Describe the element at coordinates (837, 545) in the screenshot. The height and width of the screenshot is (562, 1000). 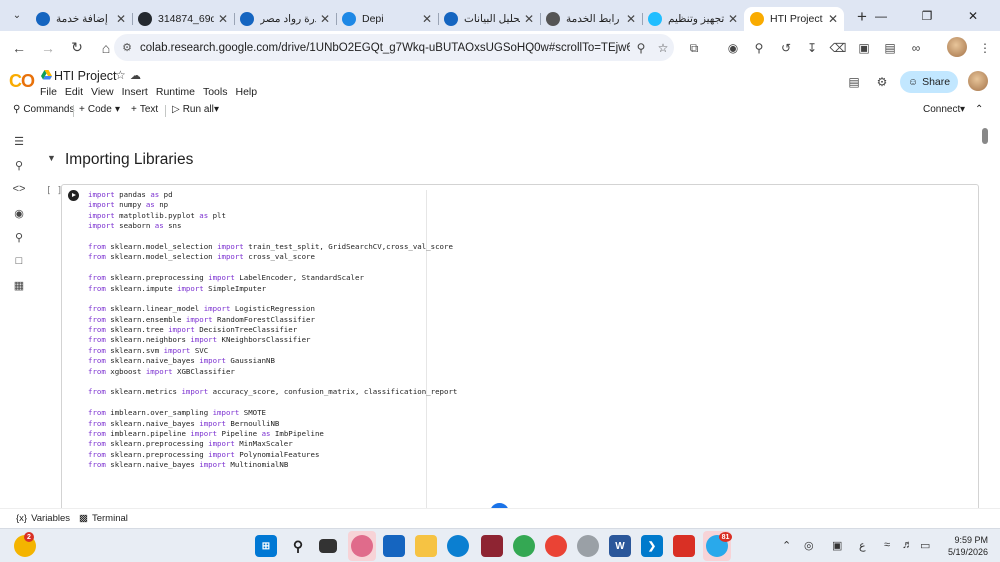
I see `onedrive-icon: ▣` at that location.